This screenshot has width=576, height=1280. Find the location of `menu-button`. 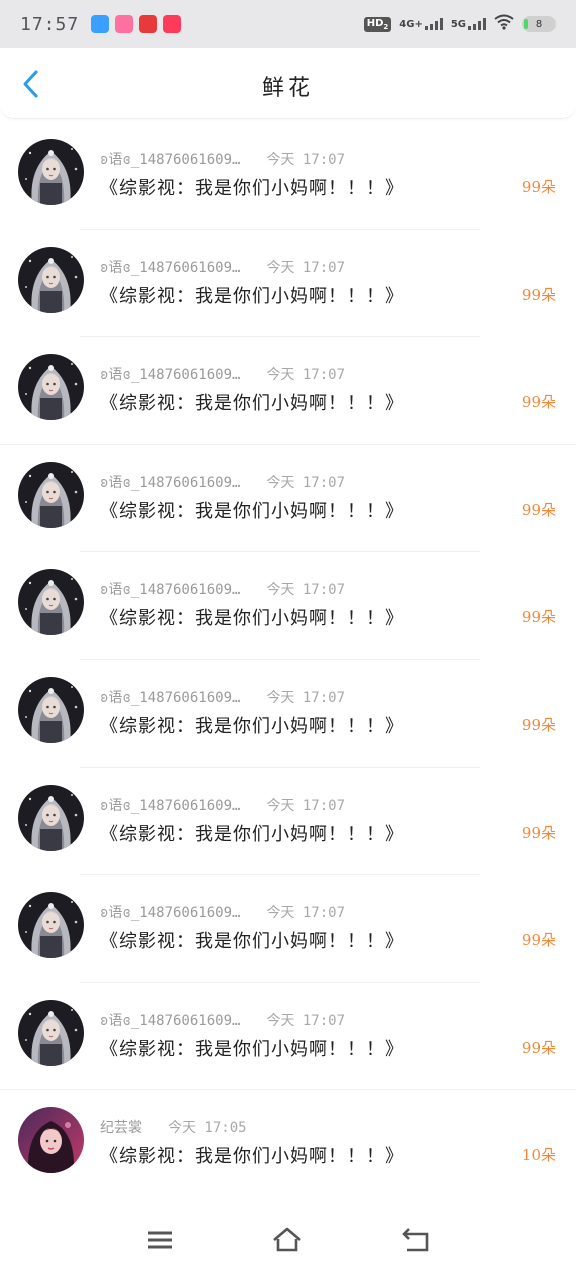

menu-button is located at coordinates (160, 1240).